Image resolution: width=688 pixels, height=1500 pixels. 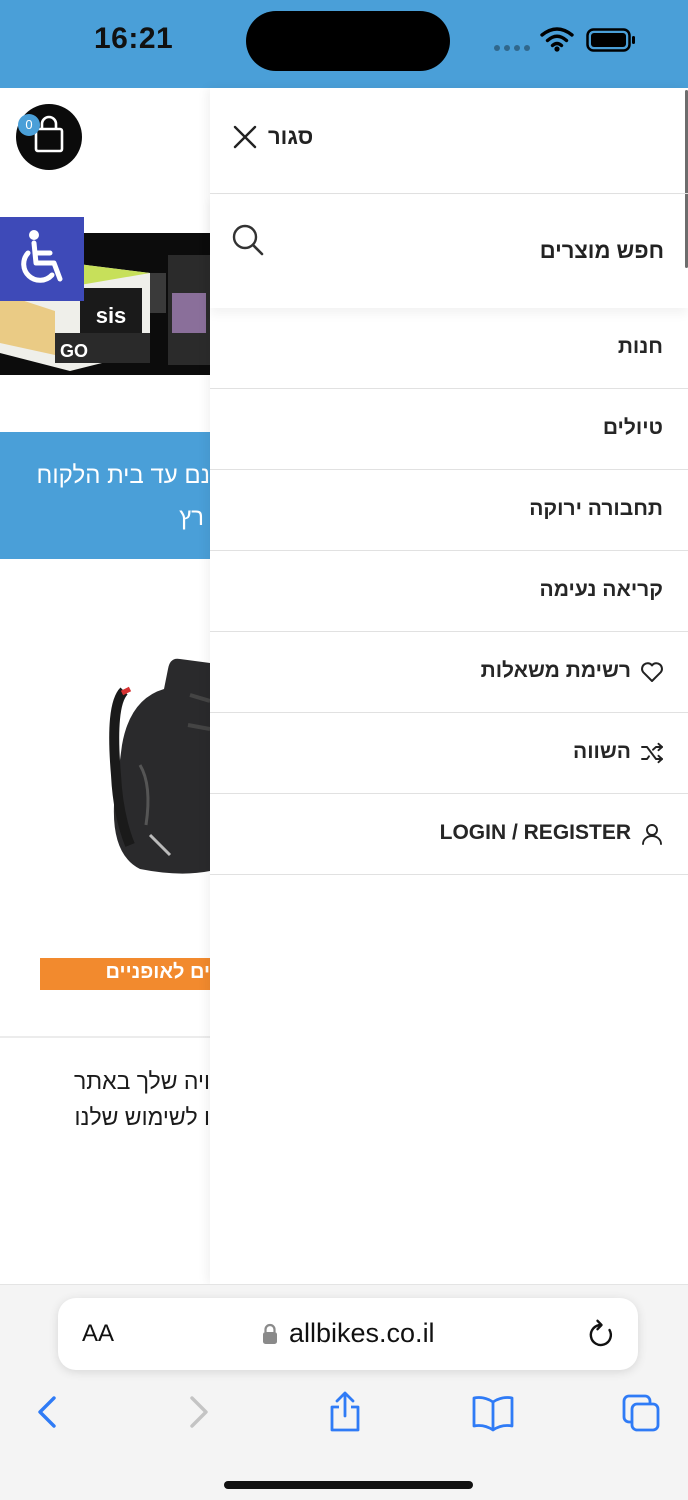 What do you see at coordinates (555, 670) in the screenshot?
I see `menu-item-label: רשימת משאלות` at bounding box center [555, 670].